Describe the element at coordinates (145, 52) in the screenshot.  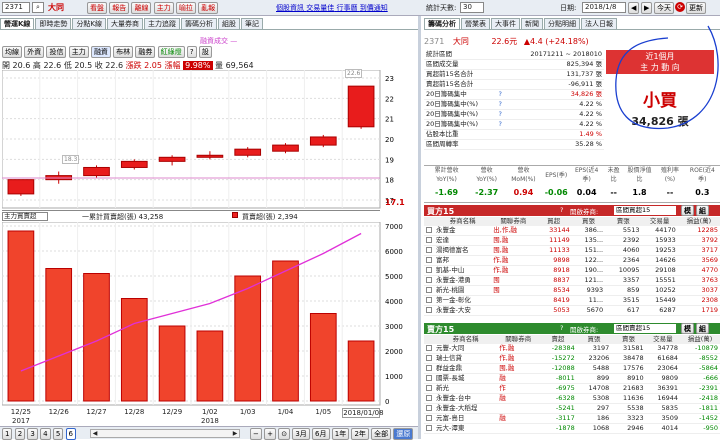
I see `ind-short: 融券` at that location.